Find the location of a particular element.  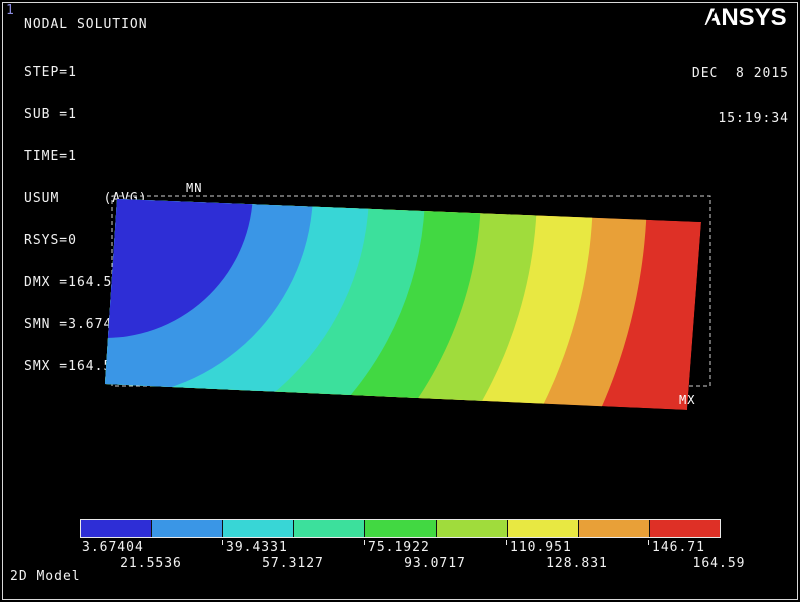

model-label: 2D Model is located at coordinates (45, 576).